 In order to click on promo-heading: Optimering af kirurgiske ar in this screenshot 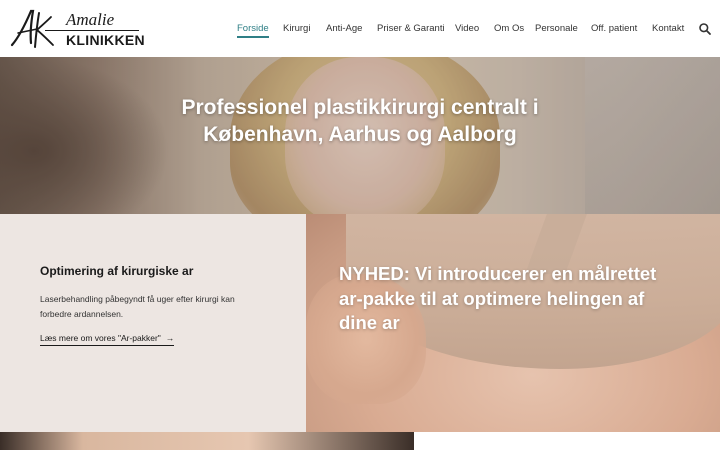, I will do `click(117, 271)`.